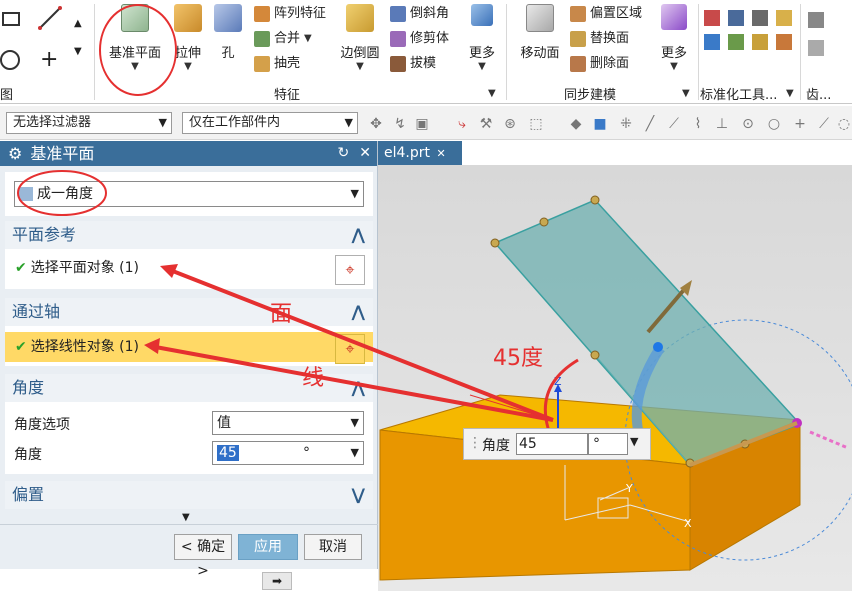 Image resolution: width=852 pixels, height=591 pixels. I want to click on group-label-feature: 特征, so click(287, 95).